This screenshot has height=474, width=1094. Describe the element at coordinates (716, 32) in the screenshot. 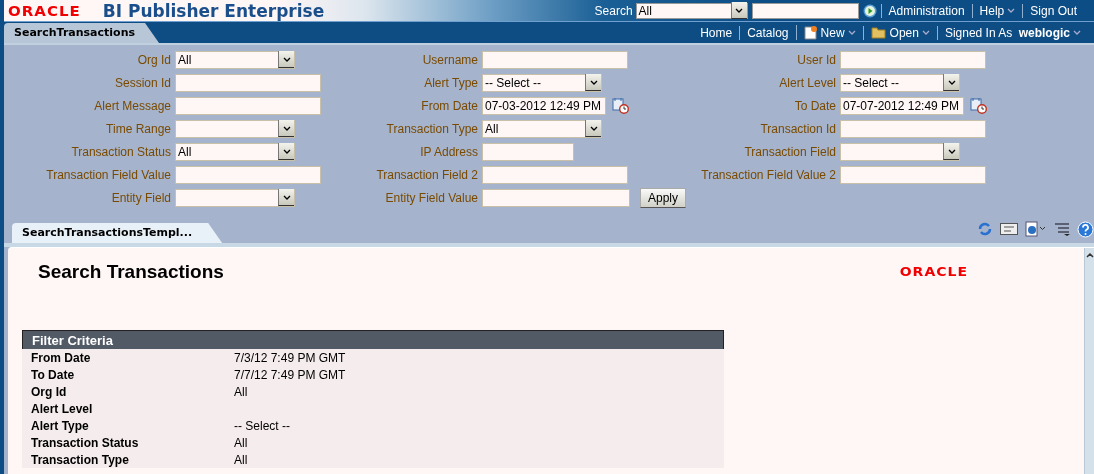

I see `nav-link: Home` at that location.